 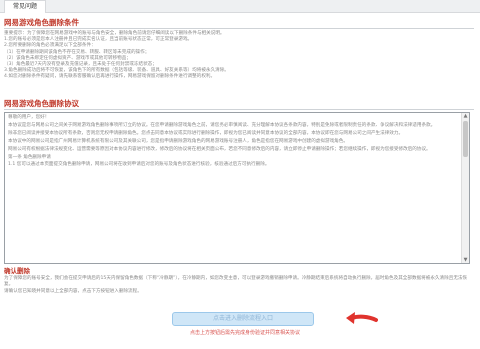 I want to click on top-tab-bar: 常见问题, so click(x=240, y=6).